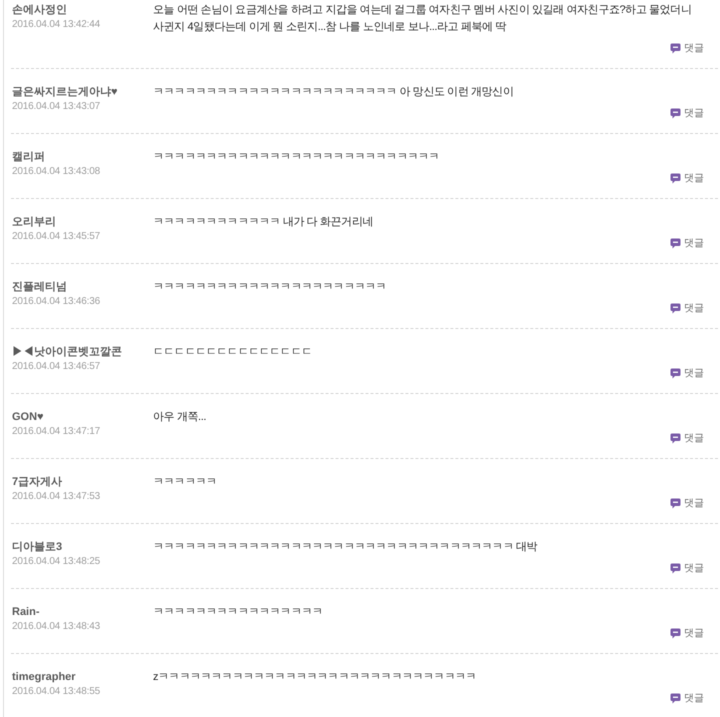  I want to click on username: 손에사정인, so click(39, 10).